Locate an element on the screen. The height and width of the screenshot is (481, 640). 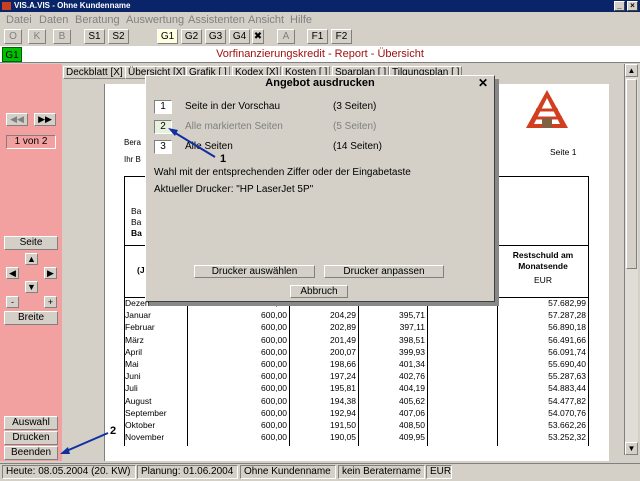
annotation-2: 2 is located at coordinates (113, 431).